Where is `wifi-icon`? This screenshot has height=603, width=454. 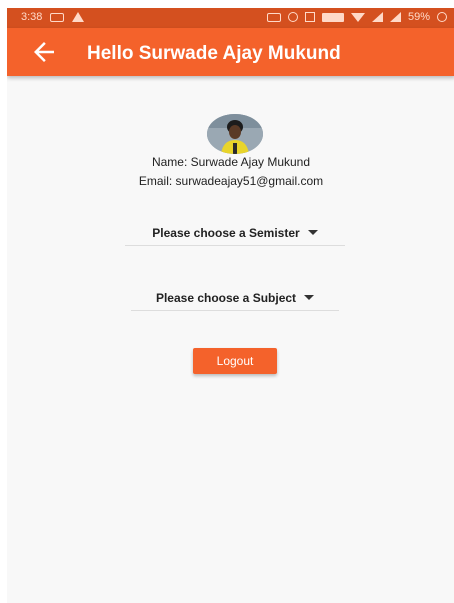 wifi-icon is located at coordinates (357, 17).